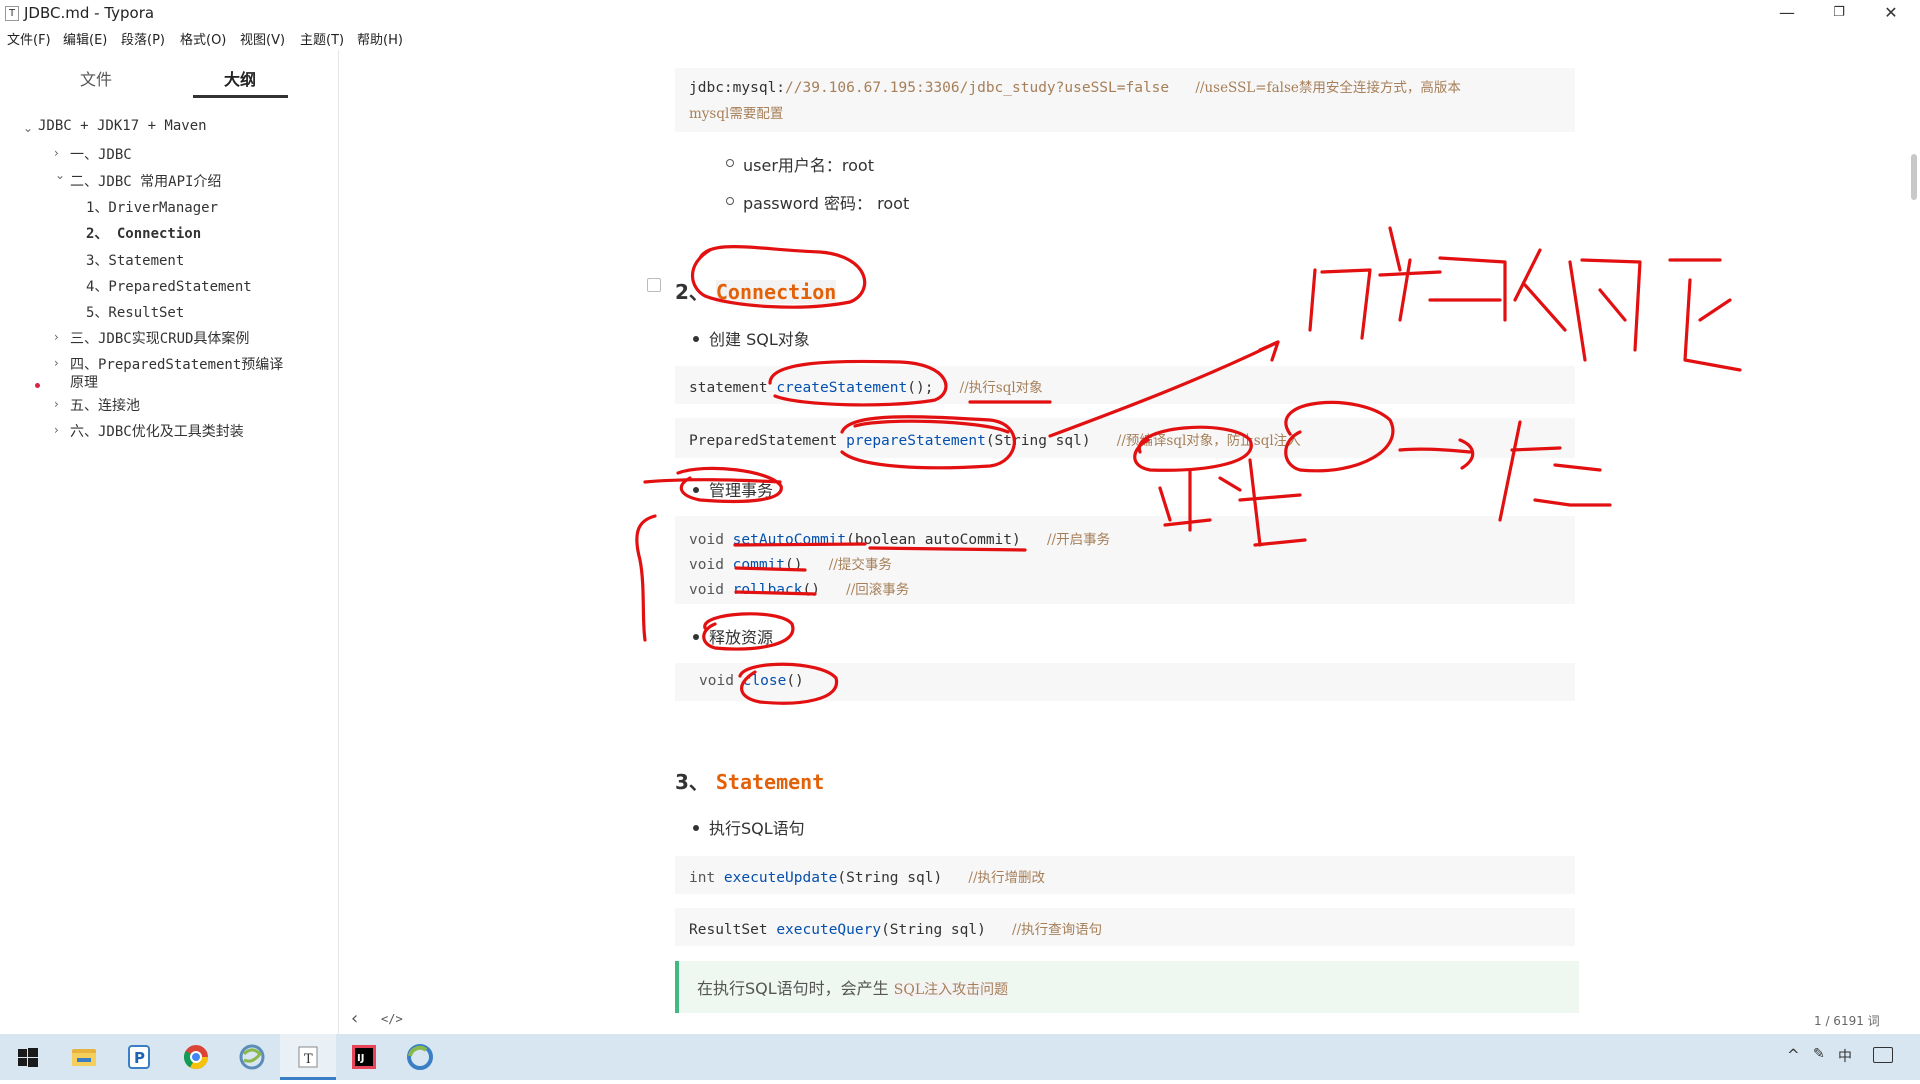 The width and height of the screenshot is (1920, 1084). Describe the element at coordinates (252, 1057) in the screenshot. I see `snake-app-icon` at that location.